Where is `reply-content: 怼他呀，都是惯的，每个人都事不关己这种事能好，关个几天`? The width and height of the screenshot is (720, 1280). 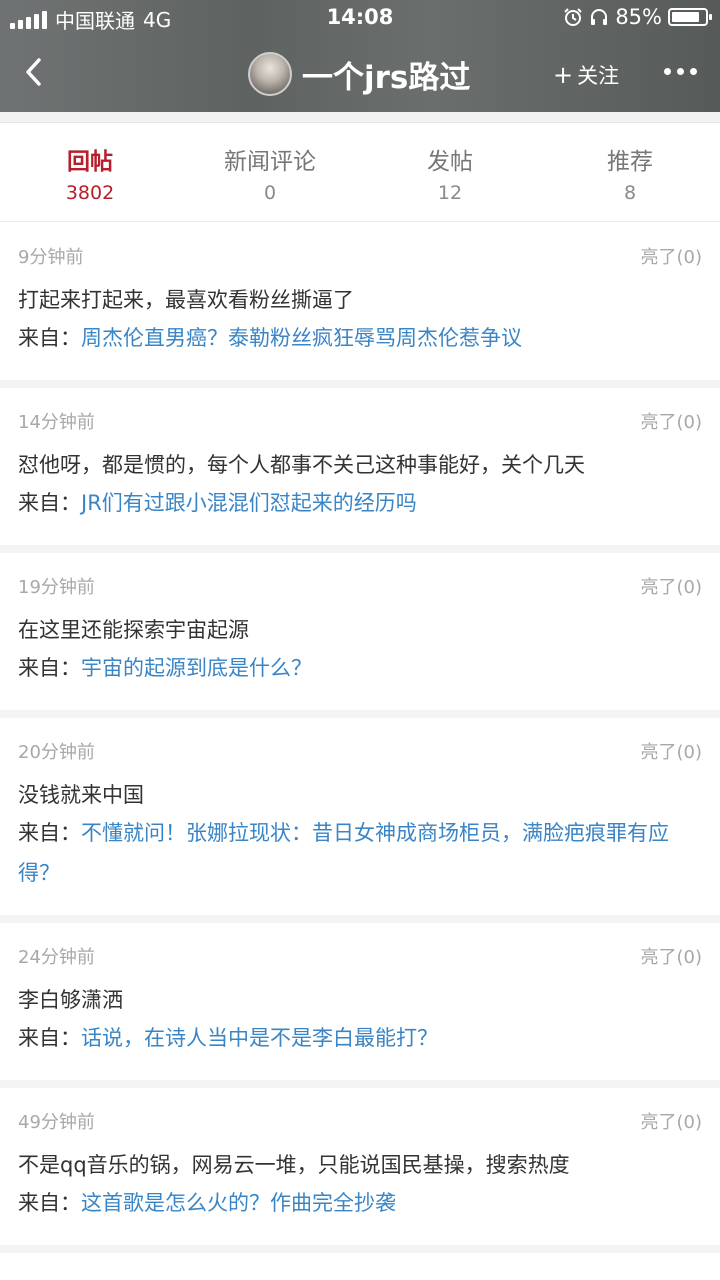
reply-content: 怼他呀，都是惯的，每个人都事不关己这种事能好，关个几天 is located at coordinates (301, 465).